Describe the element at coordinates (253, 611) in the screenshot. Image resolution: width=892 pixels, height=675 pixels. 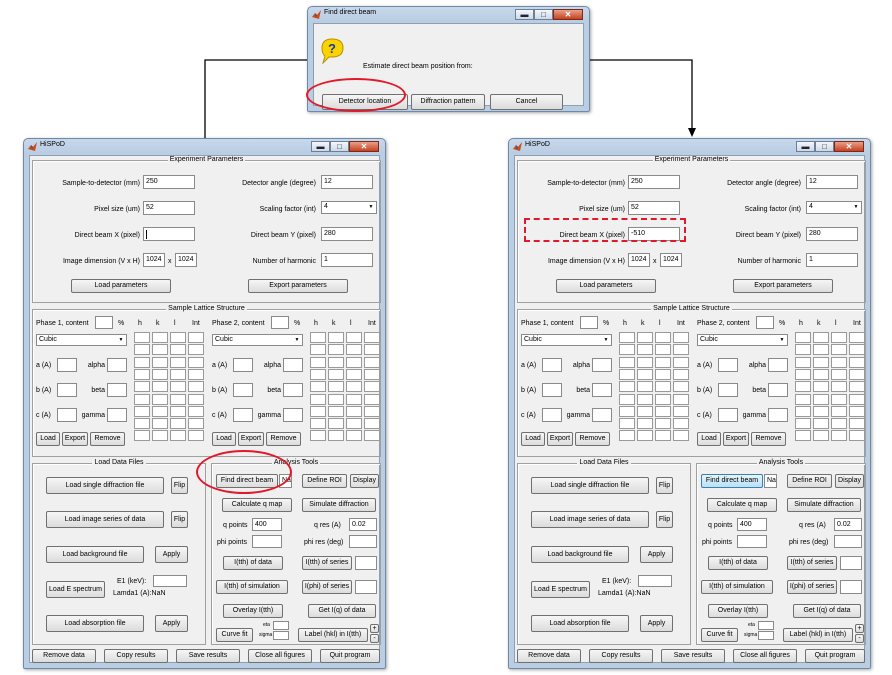
I see `overlay-i-tth-button: Overlay I(tth)` at that location.